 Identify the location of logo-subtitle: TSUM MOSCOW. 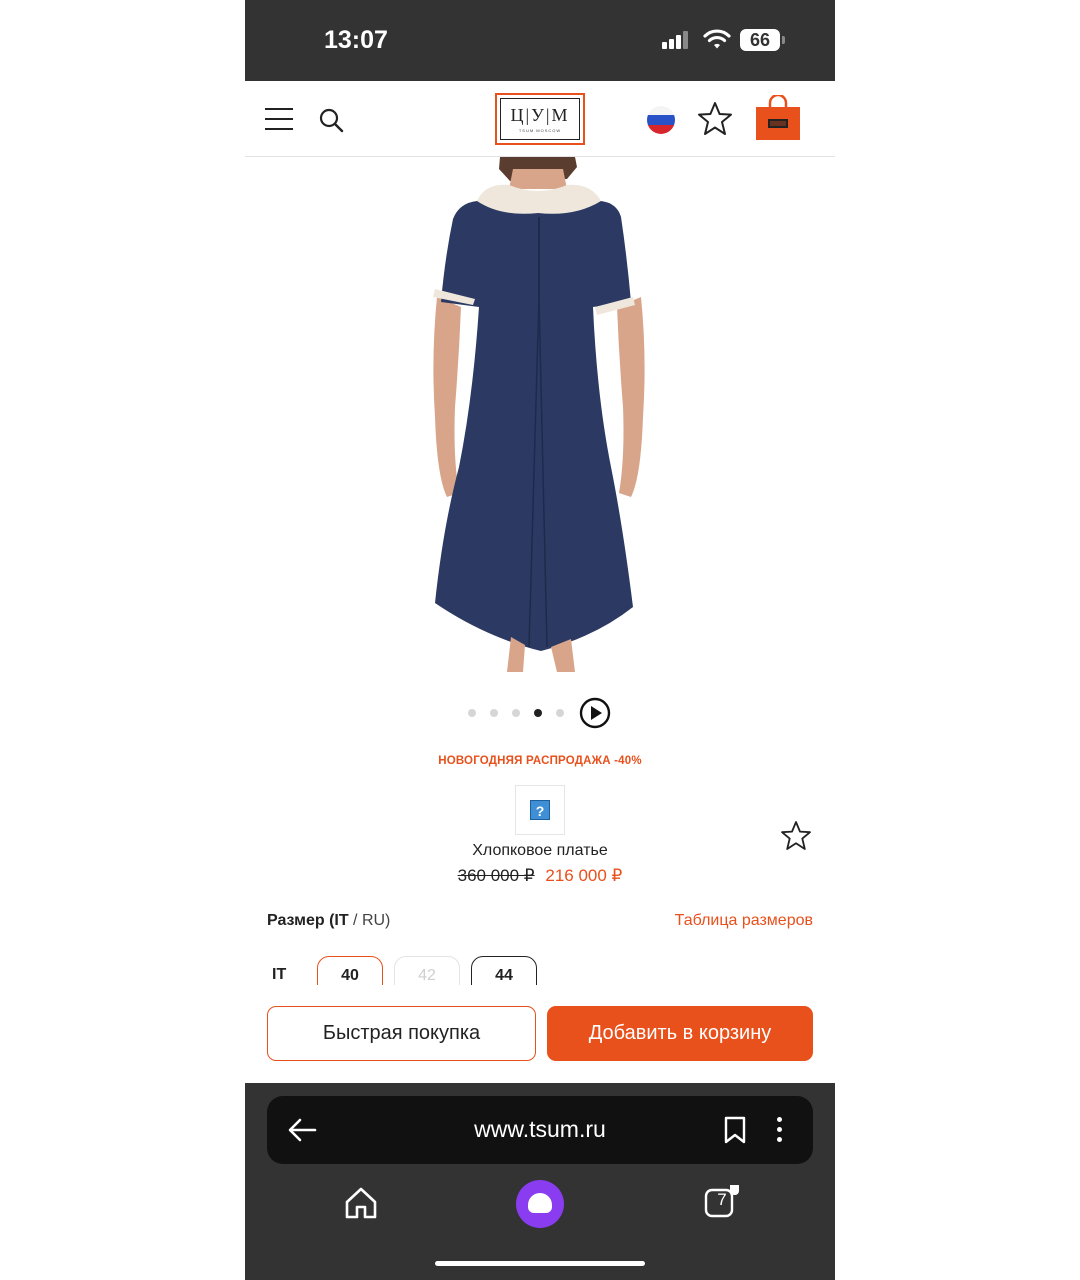
(540, 130).